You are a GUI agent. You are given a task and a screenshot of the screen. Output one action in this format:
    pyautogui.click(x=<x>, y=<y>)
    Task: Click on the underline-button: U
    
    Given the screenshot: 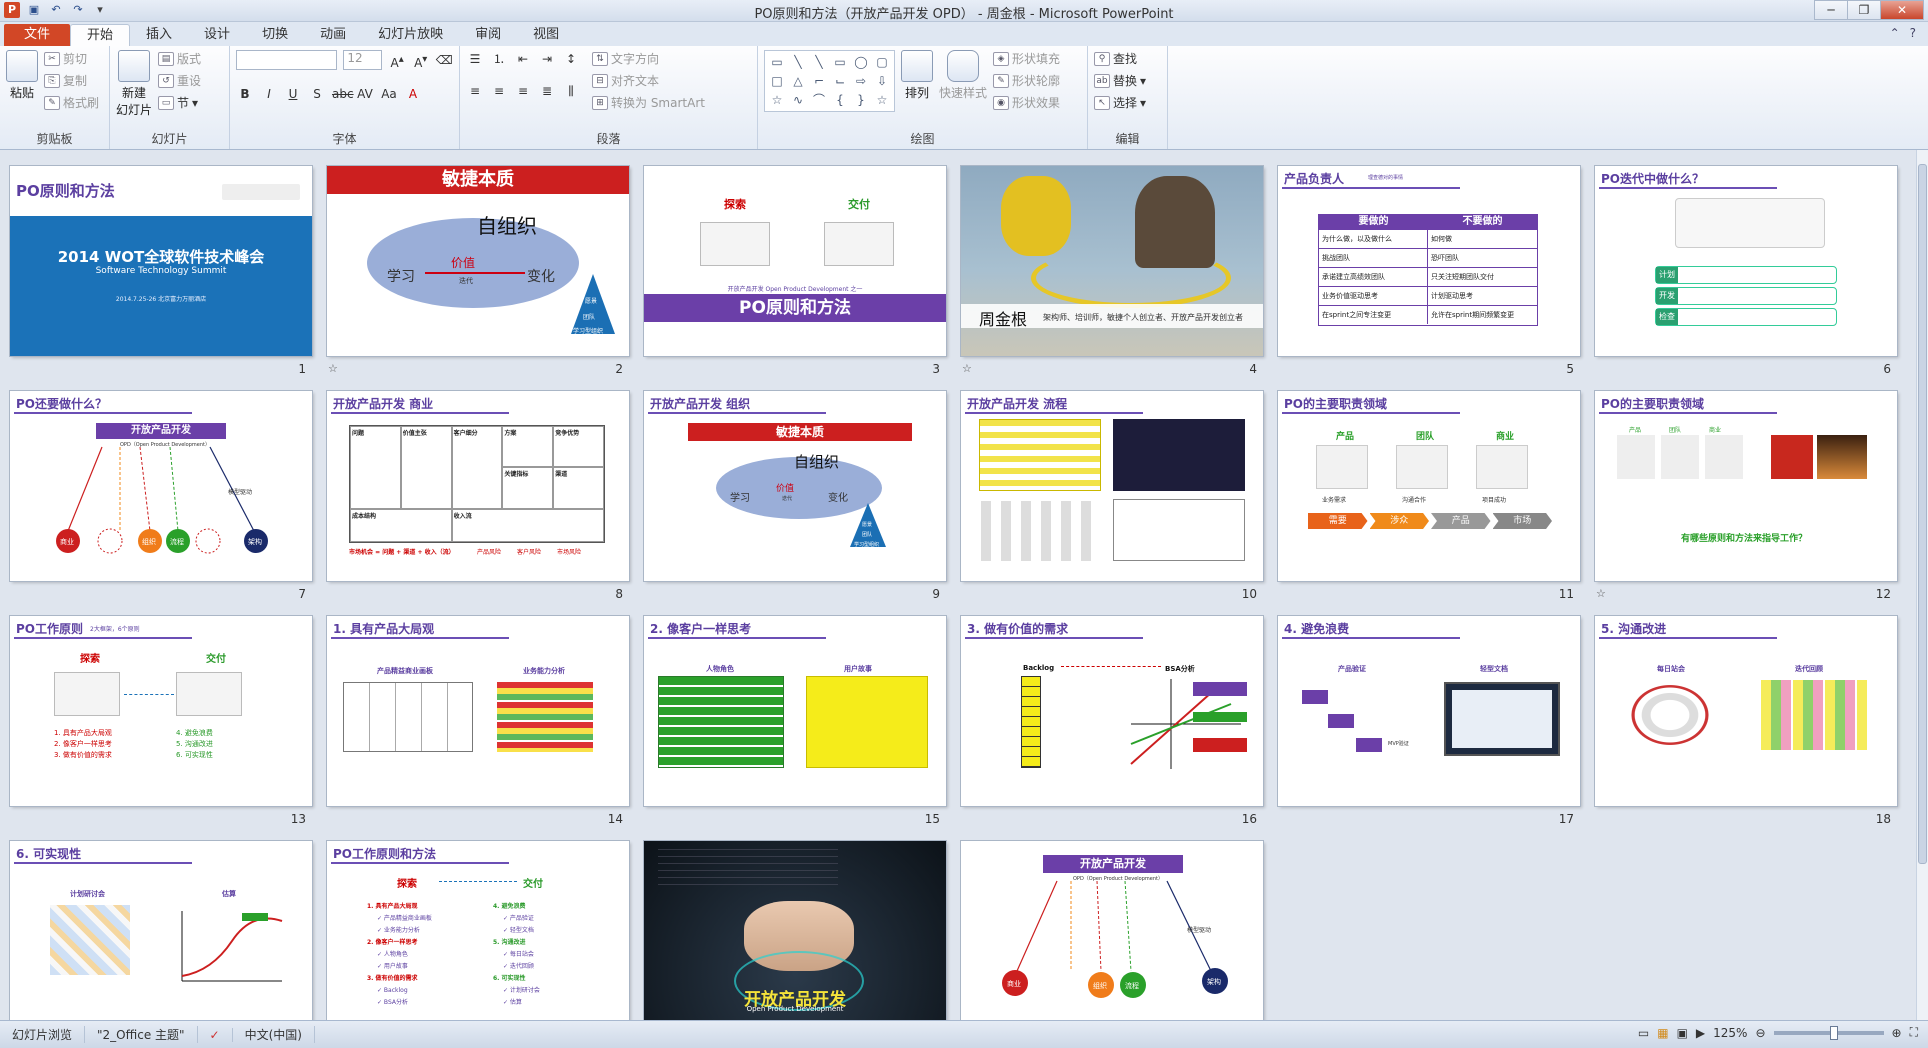 What is the action you would take?
    pyautogui.click(x=293, y=94)
    